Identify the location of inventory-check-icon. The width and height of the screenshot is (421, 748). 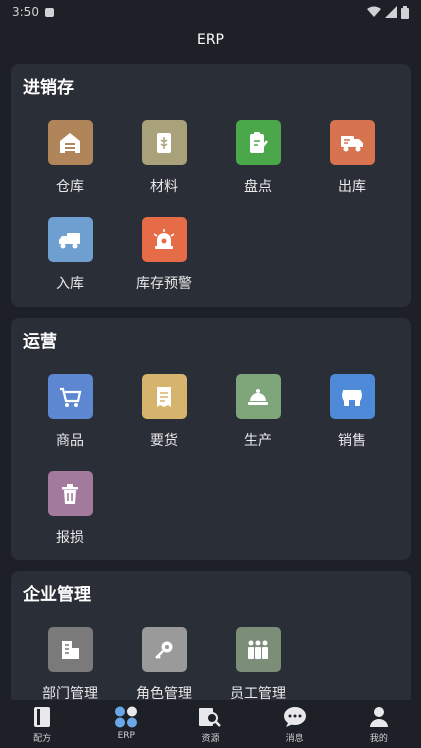
(258, 142).